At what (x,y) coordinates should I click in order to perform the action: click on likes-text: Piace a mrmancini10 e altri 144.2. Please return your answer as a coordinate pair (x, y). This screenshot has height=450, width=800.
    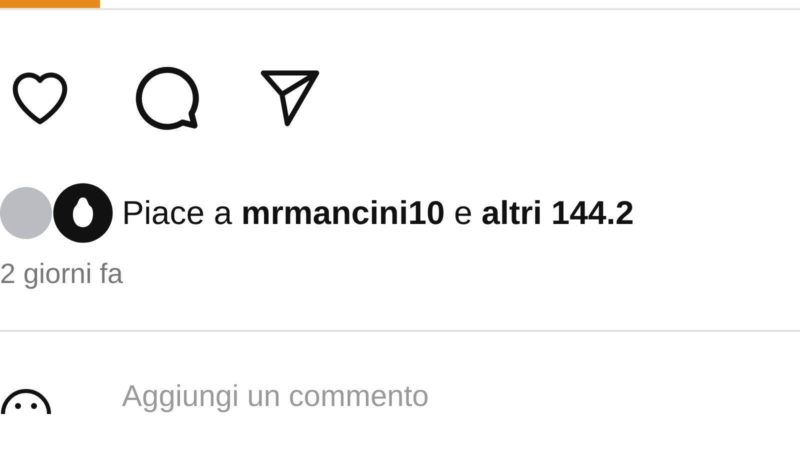
    Looking at the image, I should click on (378, 213).